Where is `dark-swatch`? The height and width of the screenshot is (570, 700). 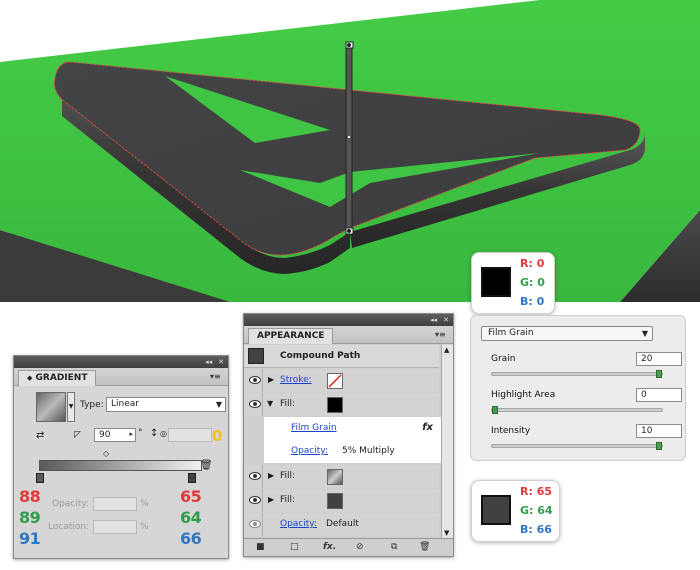 dark-swatch is located at coordinates (496, 510).